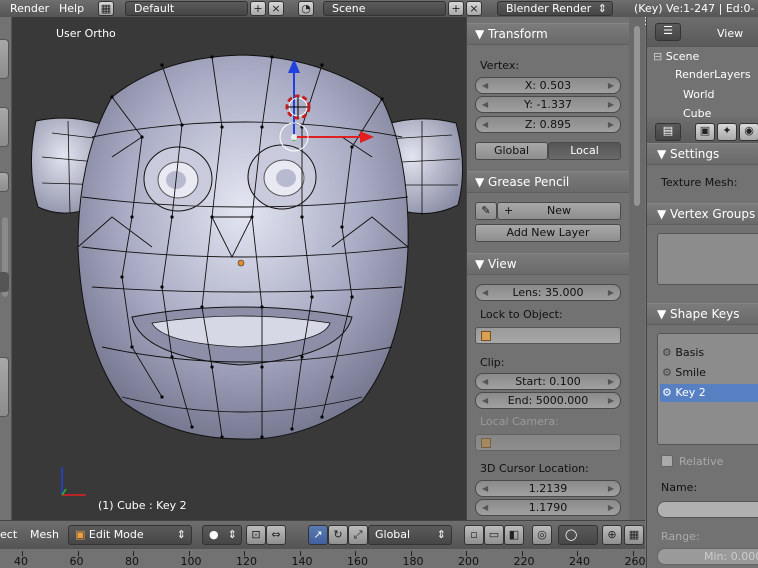 The height and width of the screenshot is (568, 758). Describe the element at coordinates (548, 381) in the screenshot. I see `clip-start-field: ◀ Start: 0.100 ▶` at that location.